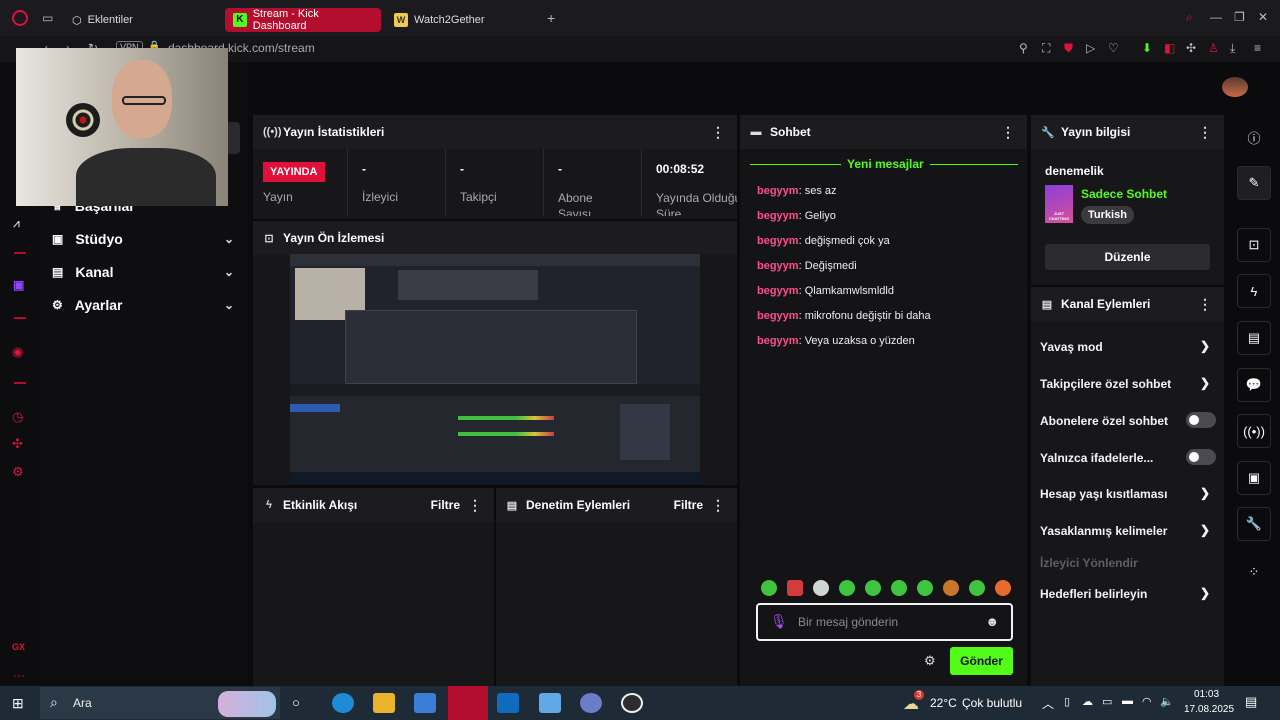 This screenshot has width=1280, height=720. I want to click on kick-icon: ⩘, so click(16, 223).